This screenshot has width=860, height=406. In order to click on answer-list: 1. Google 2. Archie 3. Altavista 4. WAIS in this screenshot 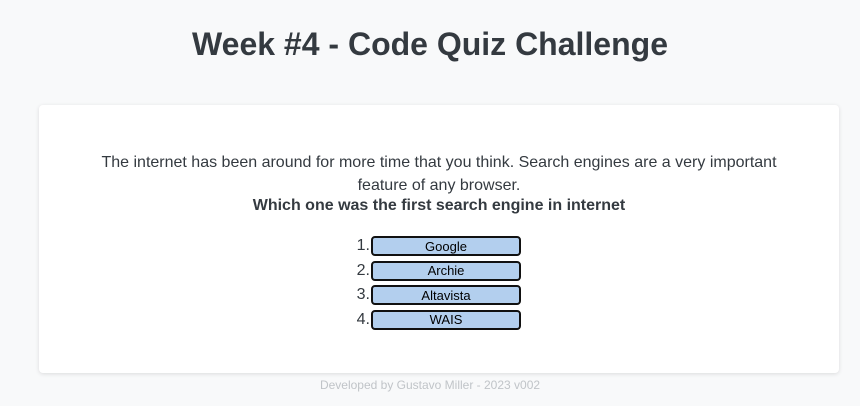, I will do `click(435, 283)`.